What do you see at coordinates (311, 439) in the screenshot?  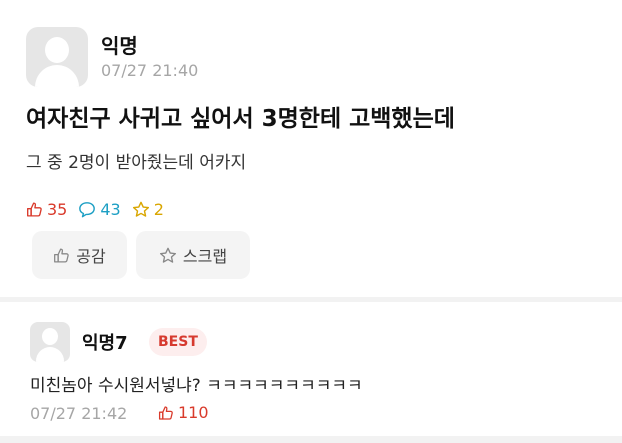 I see `bottom-divider` at bounding box center [311, 439].